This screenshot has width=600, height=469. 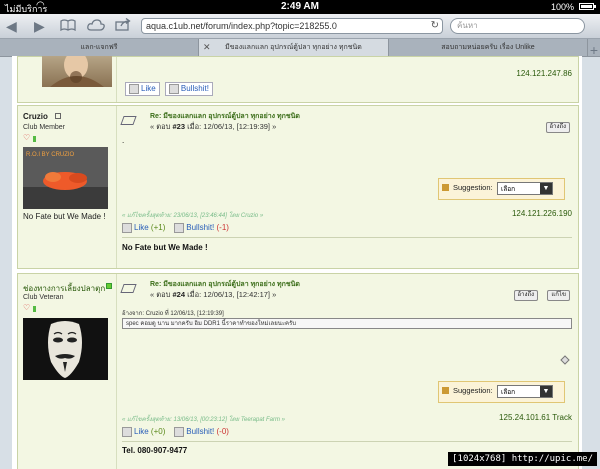 I want to click on like-bar: Like Bullshit!, so click(x=115, y=89).